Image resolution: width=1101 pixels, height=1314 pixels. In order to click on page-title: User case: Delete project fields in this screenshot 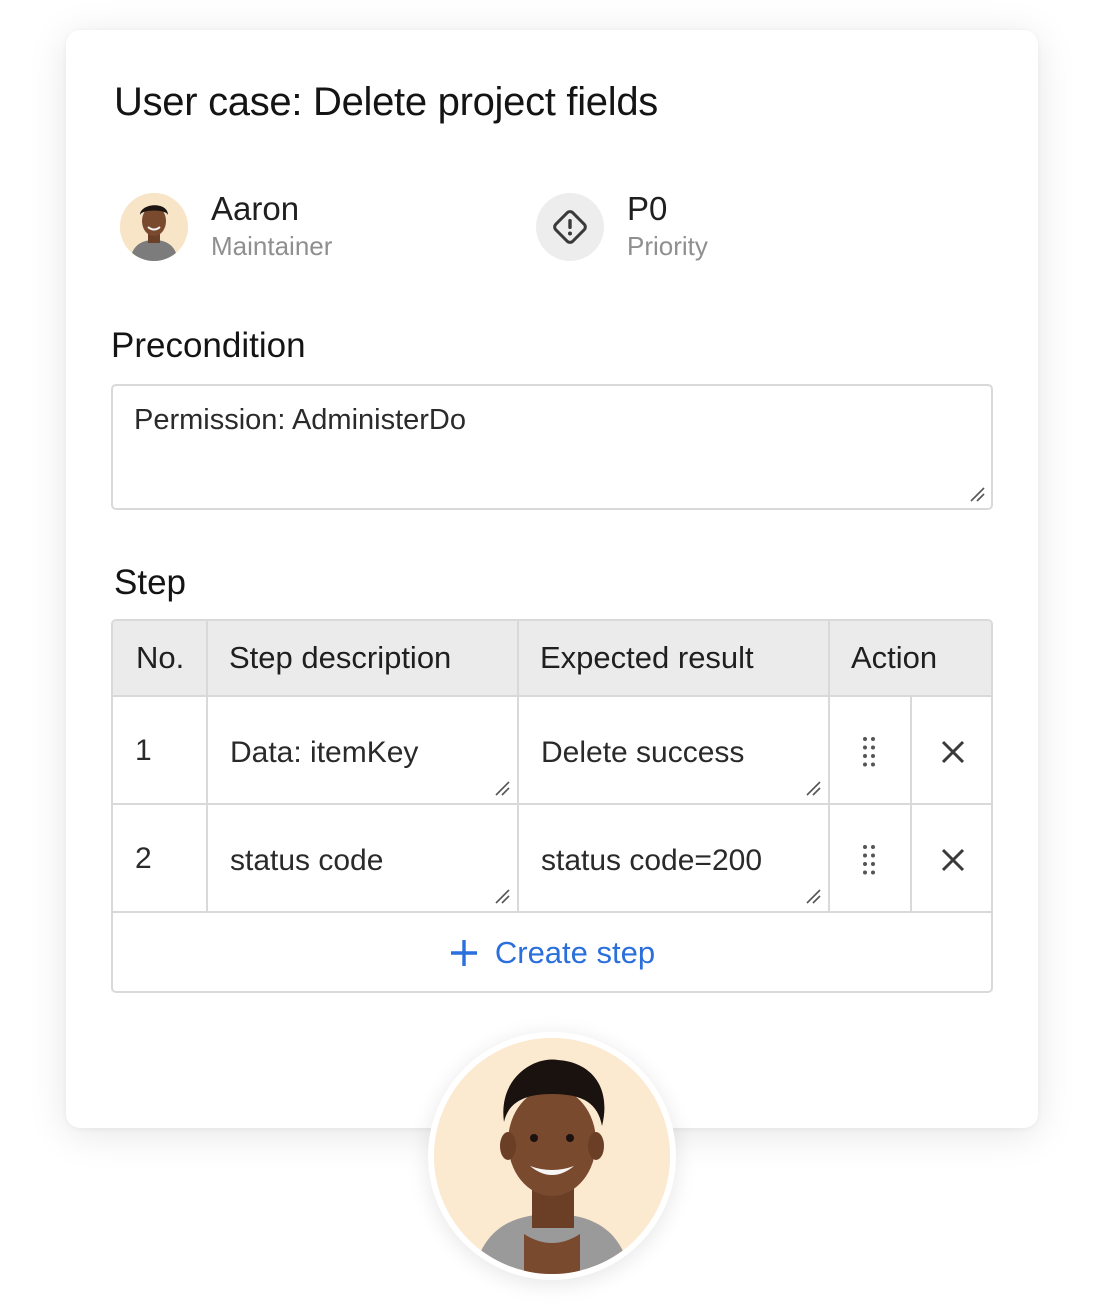, I will do `click(386, 102)`.